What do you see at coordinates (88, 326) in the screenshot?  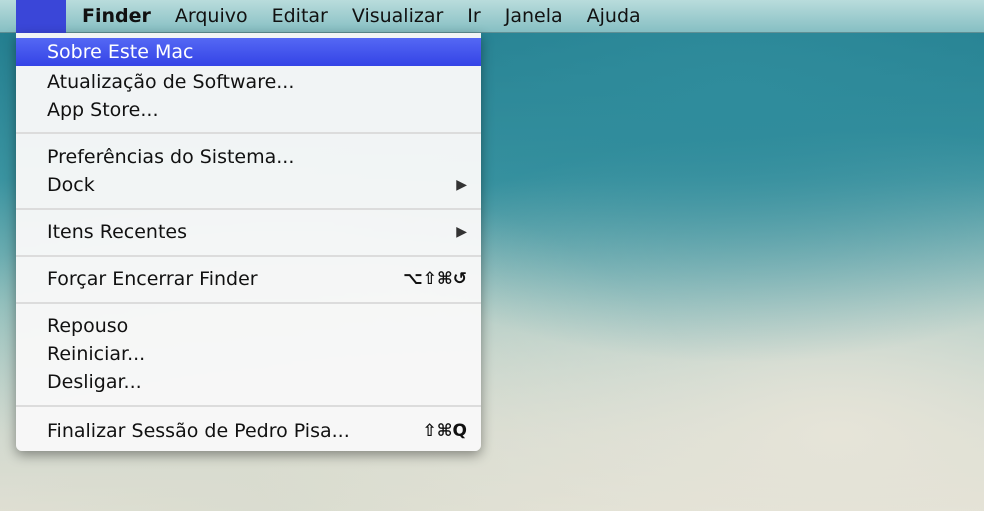 I see `label: Repouso` at bounding box center [88, 326].